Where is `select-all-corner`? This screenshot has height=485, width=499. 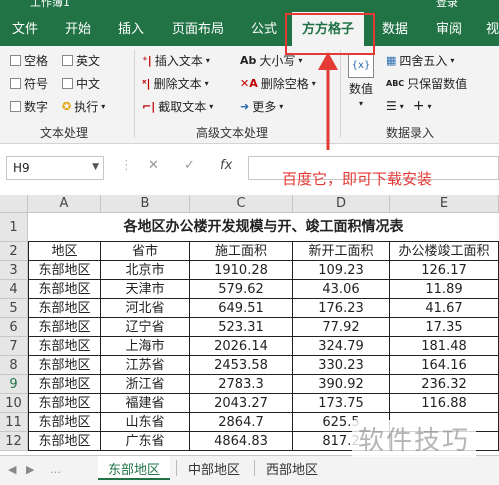 select-all-corner is located at coordinates (14, 204).